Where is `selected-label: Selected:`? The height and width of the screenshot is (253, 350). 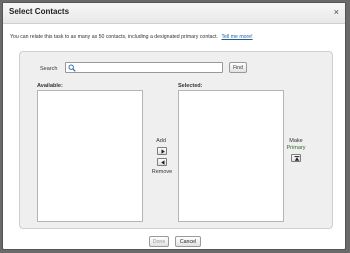
selected-label: Selected: is located at coordinates (190, 86).